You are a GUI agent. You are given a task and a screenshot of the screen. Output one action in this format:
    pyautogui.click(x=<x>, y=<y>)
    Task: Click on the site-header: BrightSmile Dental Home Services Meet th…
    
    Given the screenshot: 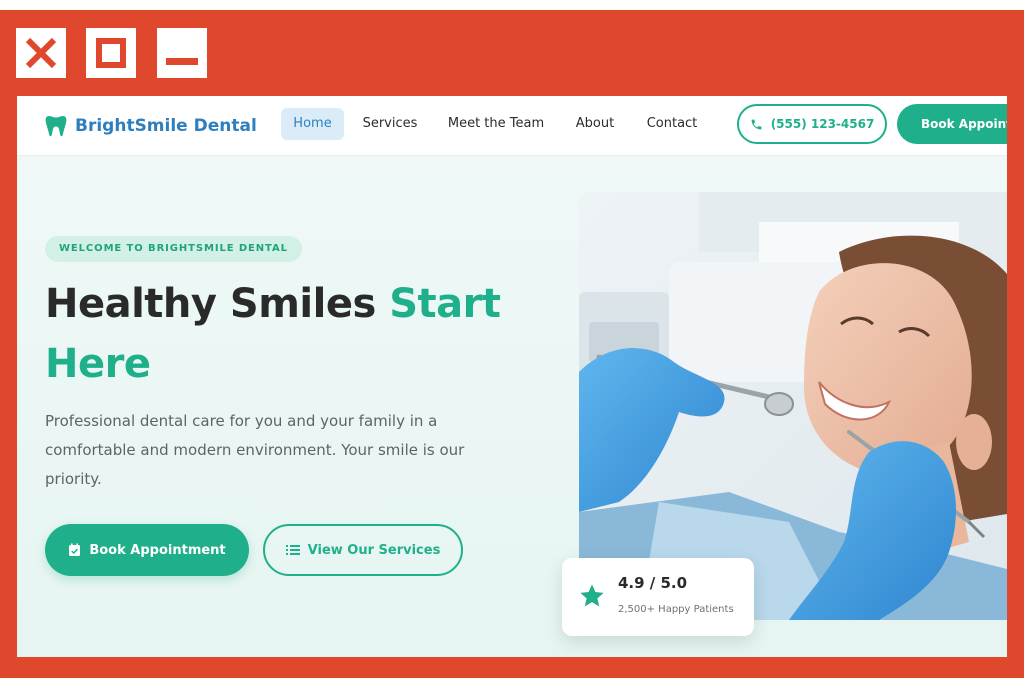 What is the action you would take?
    pyautogui.click(x=512, y=126)
    